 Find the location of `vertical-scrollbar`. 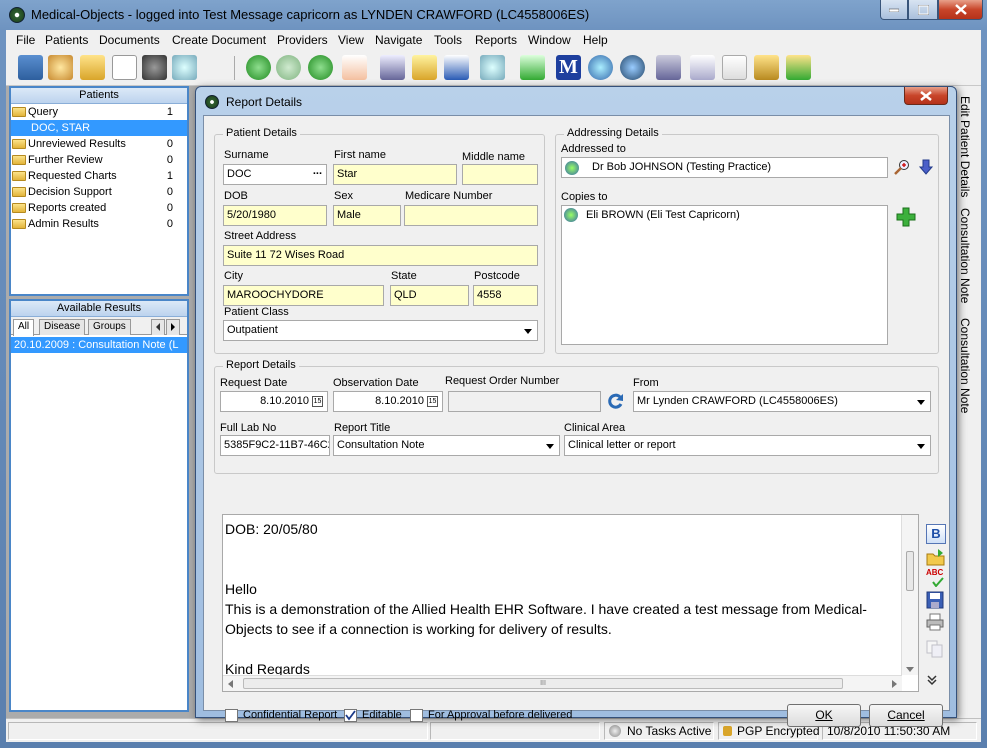

vertical-scrollbar is located at coordinates (909, 595).